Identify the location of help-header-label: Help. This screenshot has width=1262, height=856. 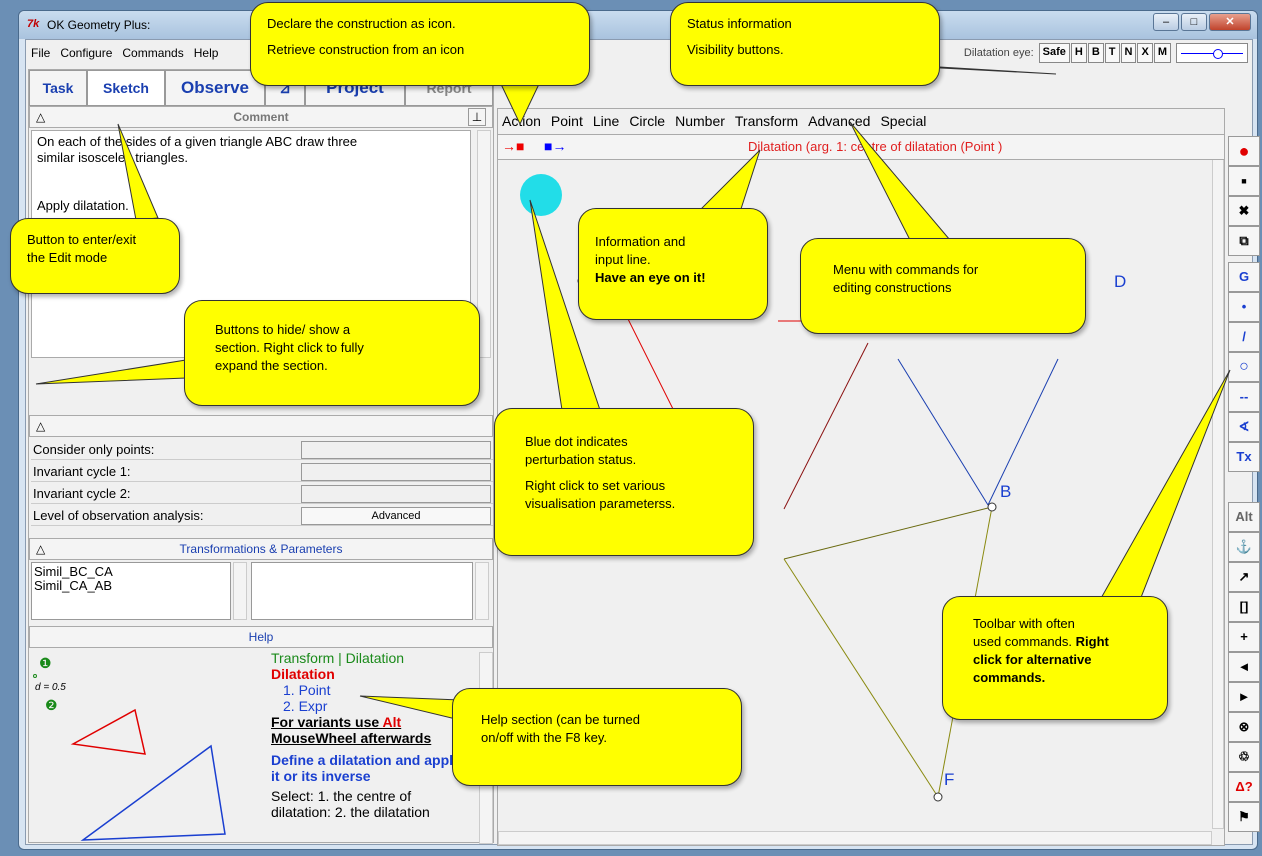
(261, 637).